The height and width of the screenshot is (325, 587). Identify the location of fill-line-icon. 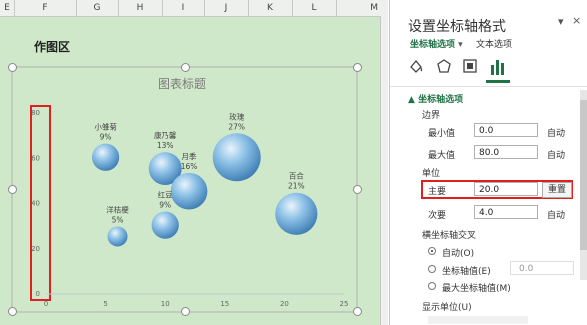
(416, 66).